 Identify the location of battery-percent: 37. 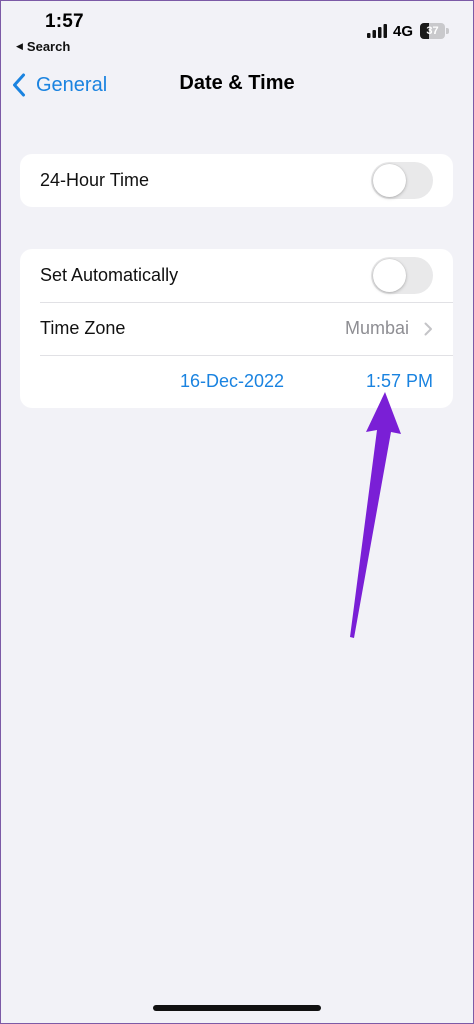
(432, 31).